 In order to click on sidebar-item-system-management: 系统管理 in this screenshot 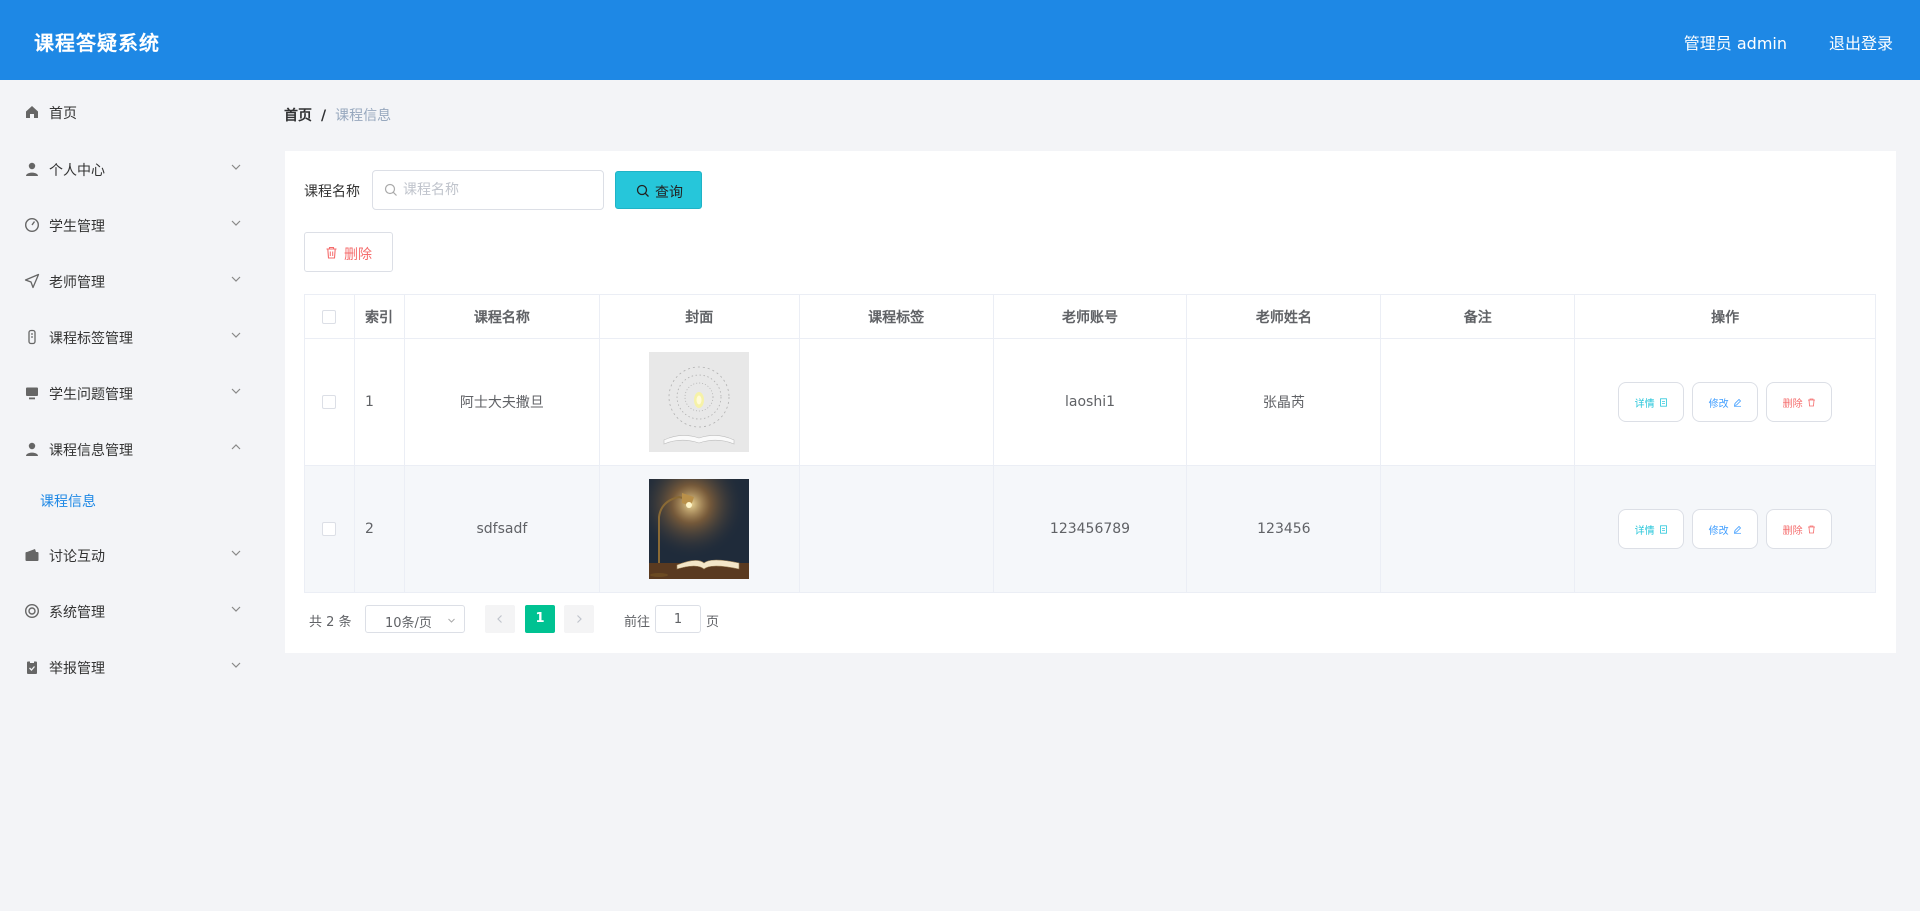, I will do `click(130, 611)`.